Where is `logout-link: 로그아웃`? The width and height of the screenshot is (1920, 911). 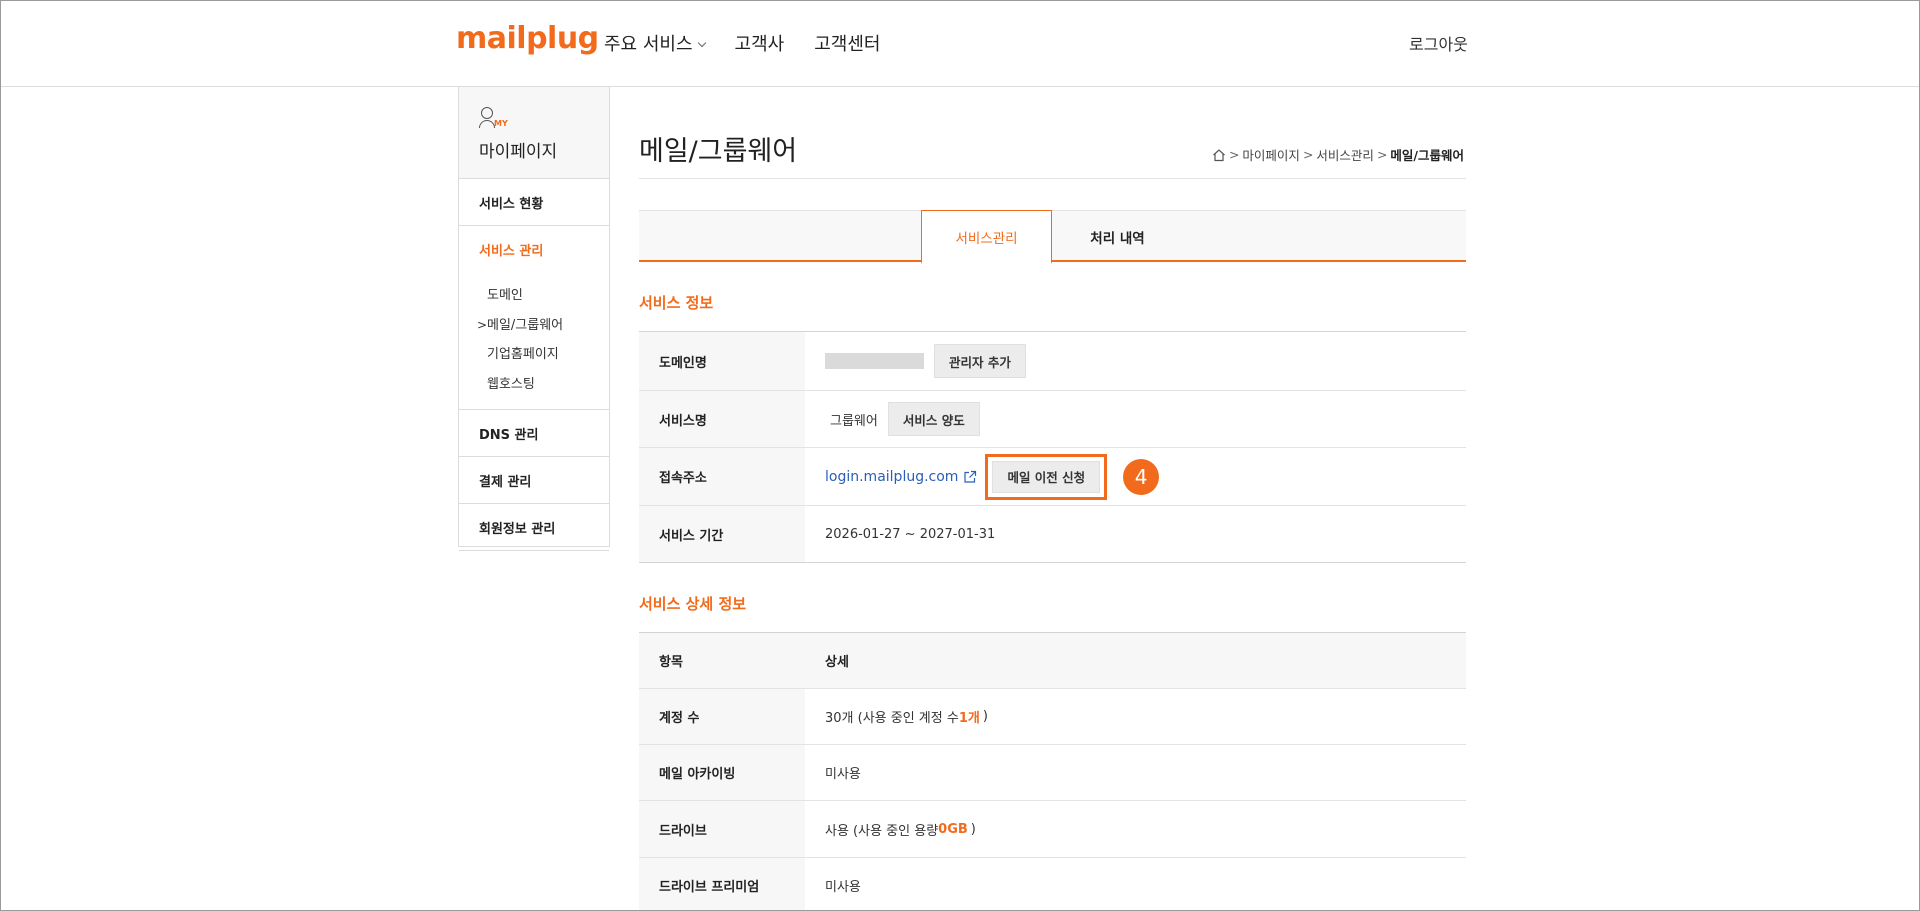
logout-link: 로그아웃 is located at coordinates (1438, 43).